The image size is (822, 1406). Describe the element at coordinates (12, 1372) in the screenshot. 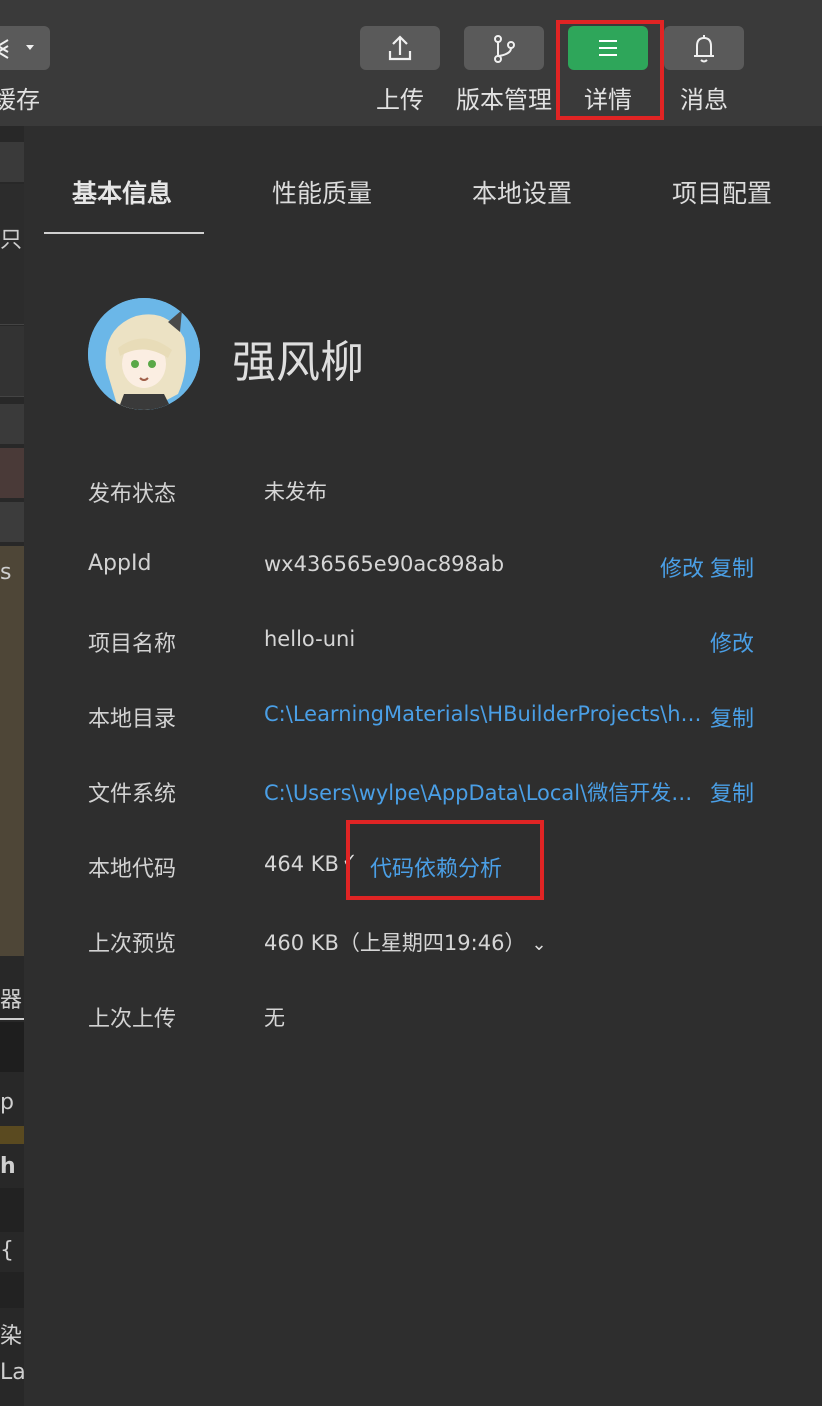

I see `strip-text: La` at that location.